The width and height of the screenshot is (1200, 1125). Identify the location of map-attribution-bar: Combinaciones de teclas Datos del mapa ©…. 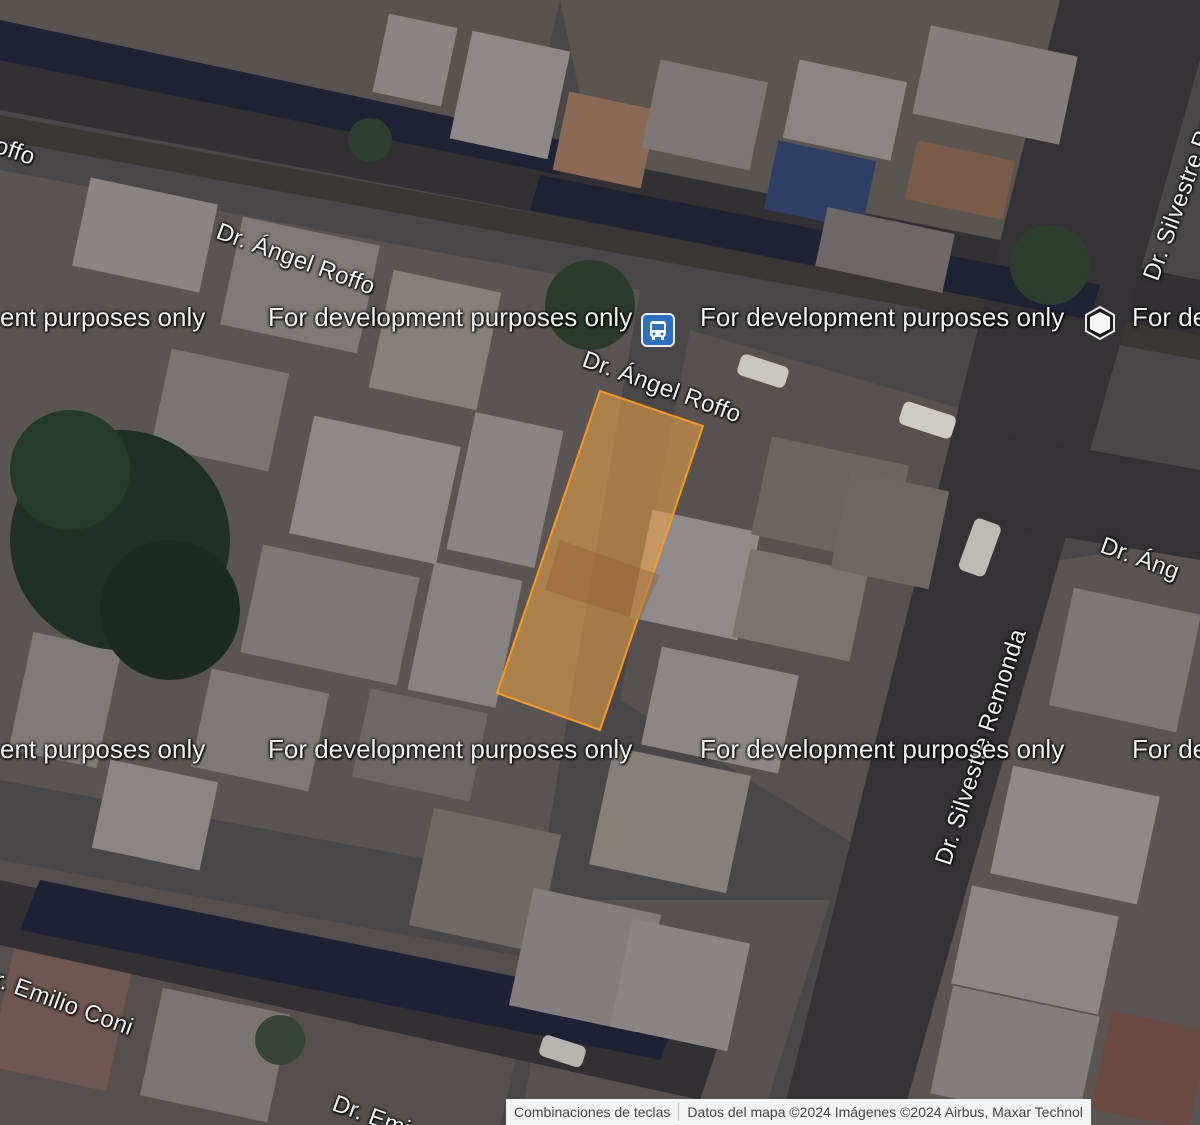
(798, 1112).